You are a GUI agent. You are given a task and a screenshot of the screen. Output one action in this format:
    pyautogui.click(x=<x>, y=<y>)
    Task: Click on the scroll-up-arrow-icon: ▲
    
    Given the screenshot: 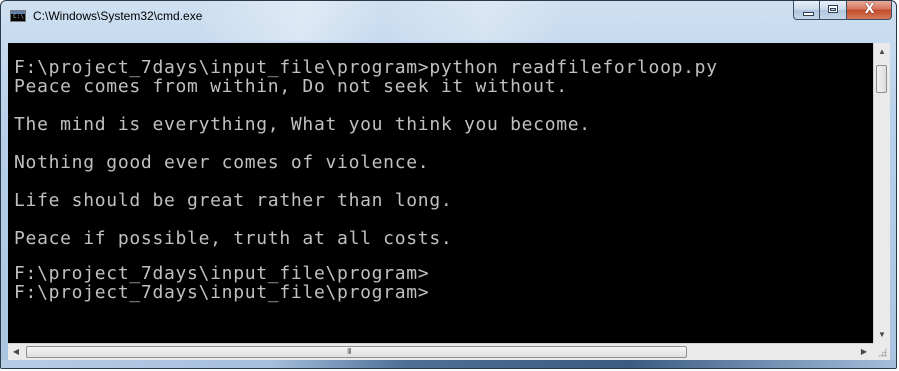 What is the action you would take?
    pyautogui.click(x=882, y=51)
    